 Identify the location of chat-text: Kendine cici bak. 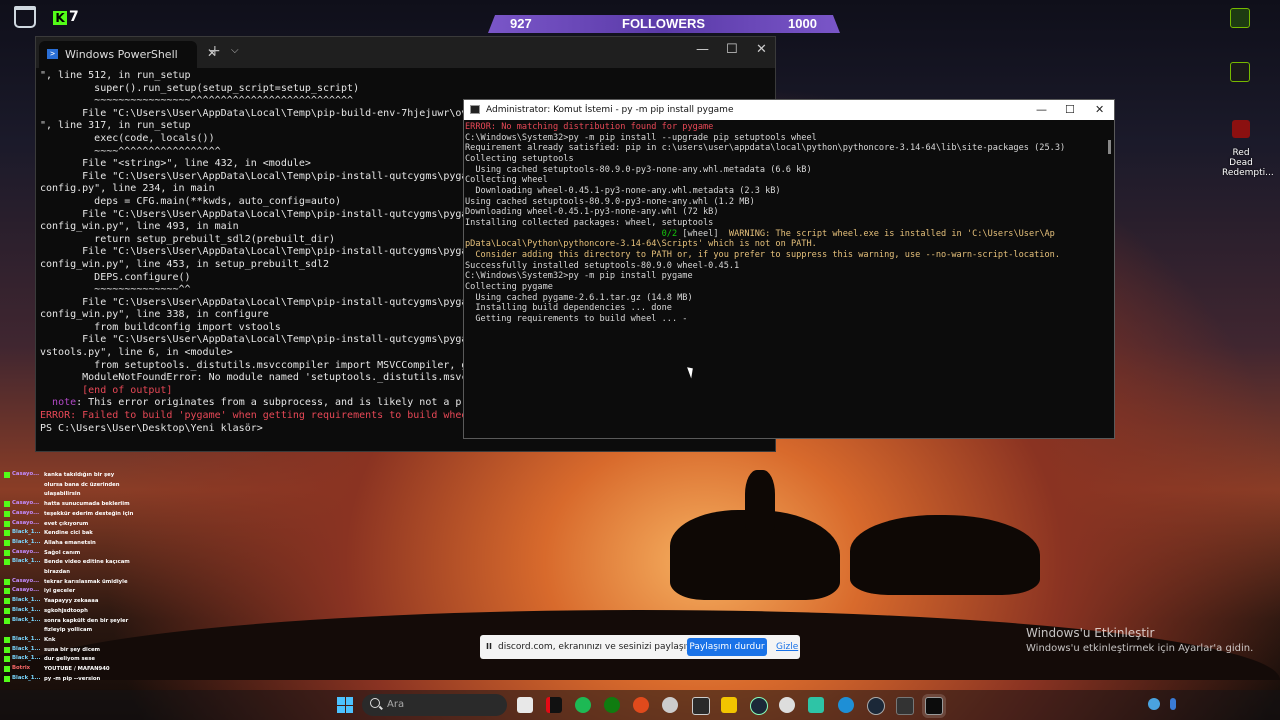
(68, 533).